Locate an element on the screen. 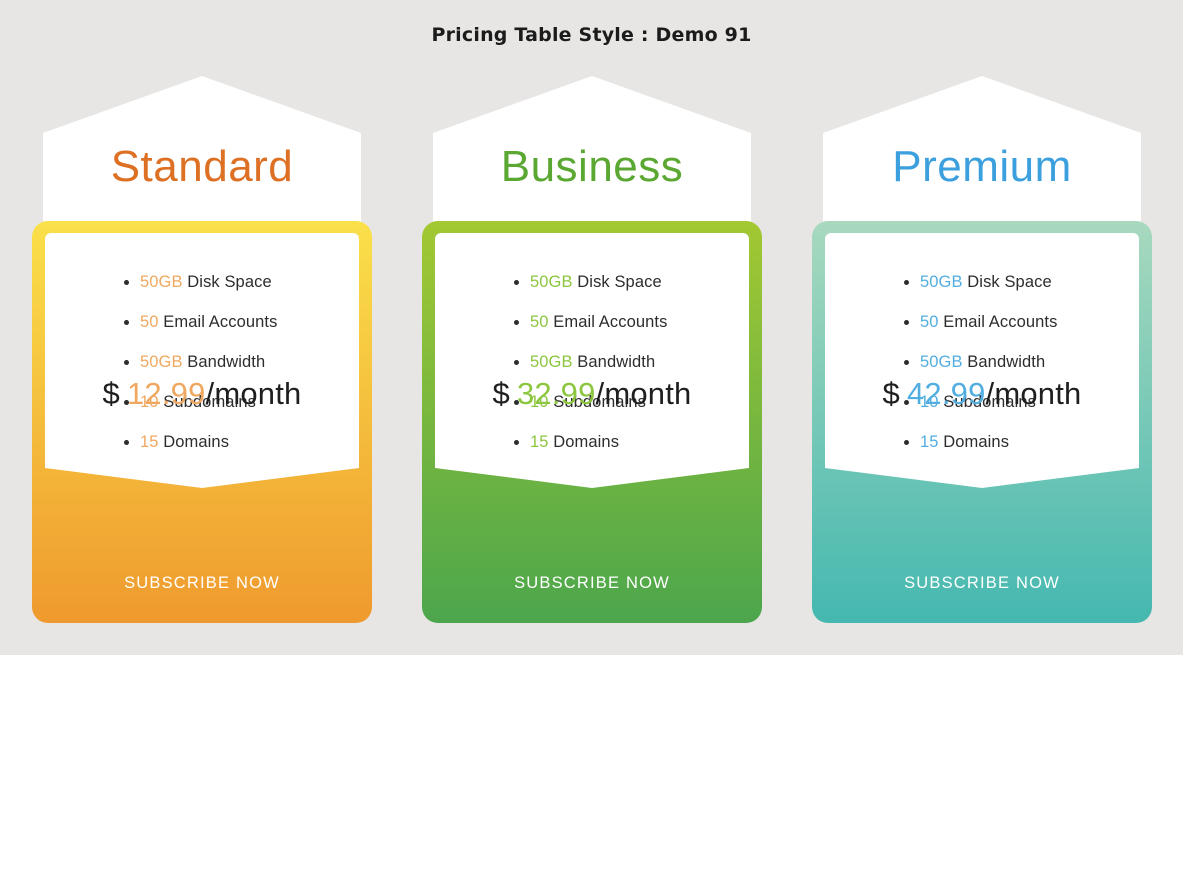 This screenshot has height=877, width=1183. price-amount: 12.99 is located at coordinates (166, 393).